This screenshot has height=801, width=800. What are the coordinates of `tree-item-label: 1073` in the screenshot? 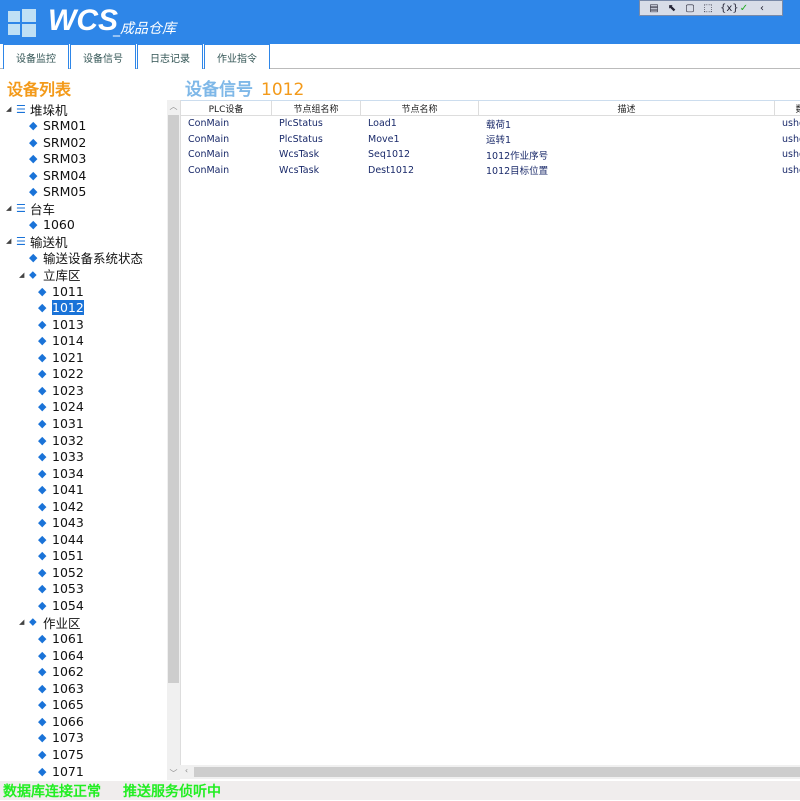 It's located at (68, 738).